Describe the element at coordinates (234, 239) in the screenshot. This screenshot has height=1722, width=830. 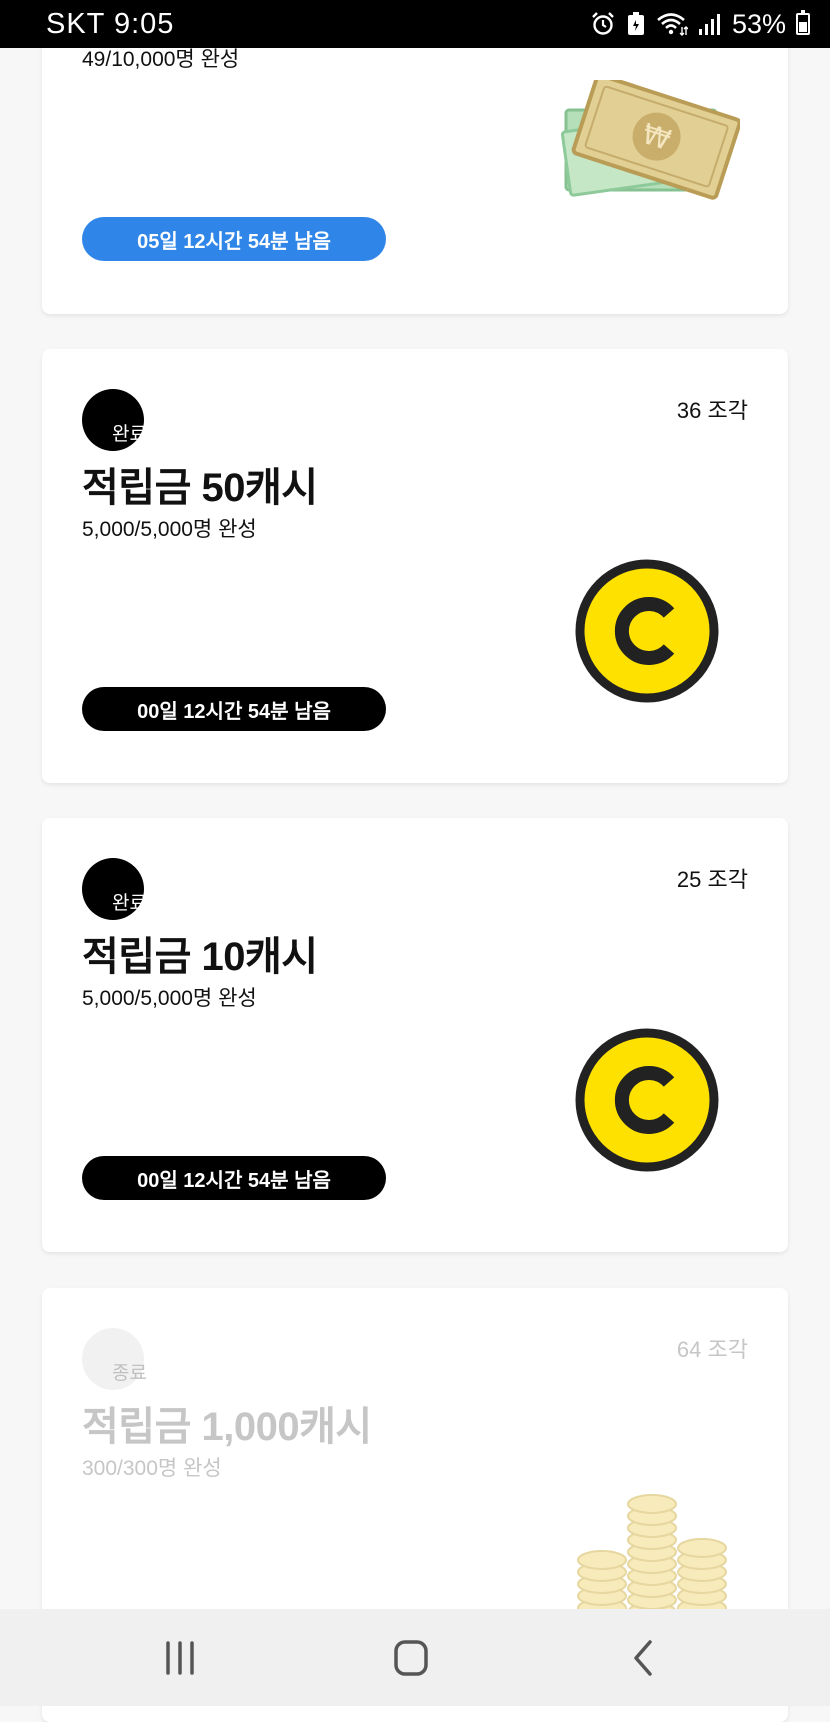
I see `card-timer: 05일 12시간 54분 남음` at that location.